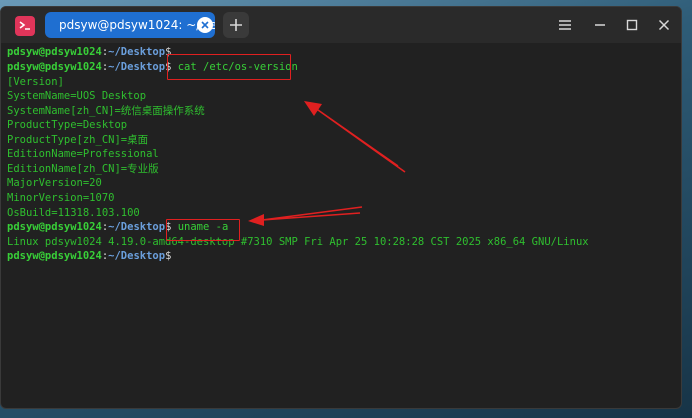 Image resolution: width=692 pixels, height=418 pixels. I want to click on minimize-icon, so click(600, 25).